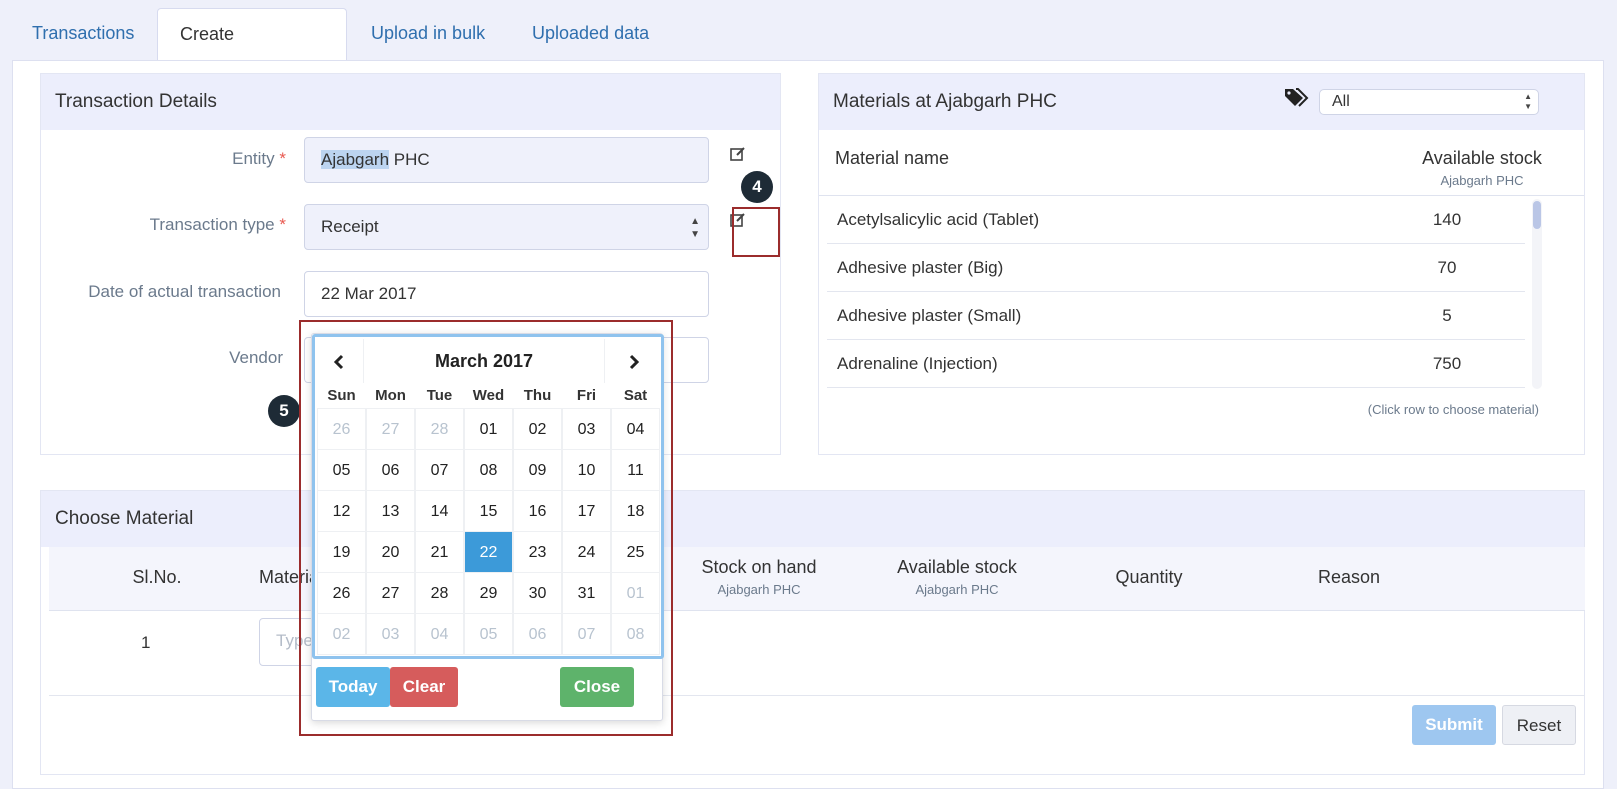 This screenshot has height=789, width=1617. What do you see at coordinates (586, 470) in the screenshot?
I see `calendar-day: 10` at bounding box center [586, 470].